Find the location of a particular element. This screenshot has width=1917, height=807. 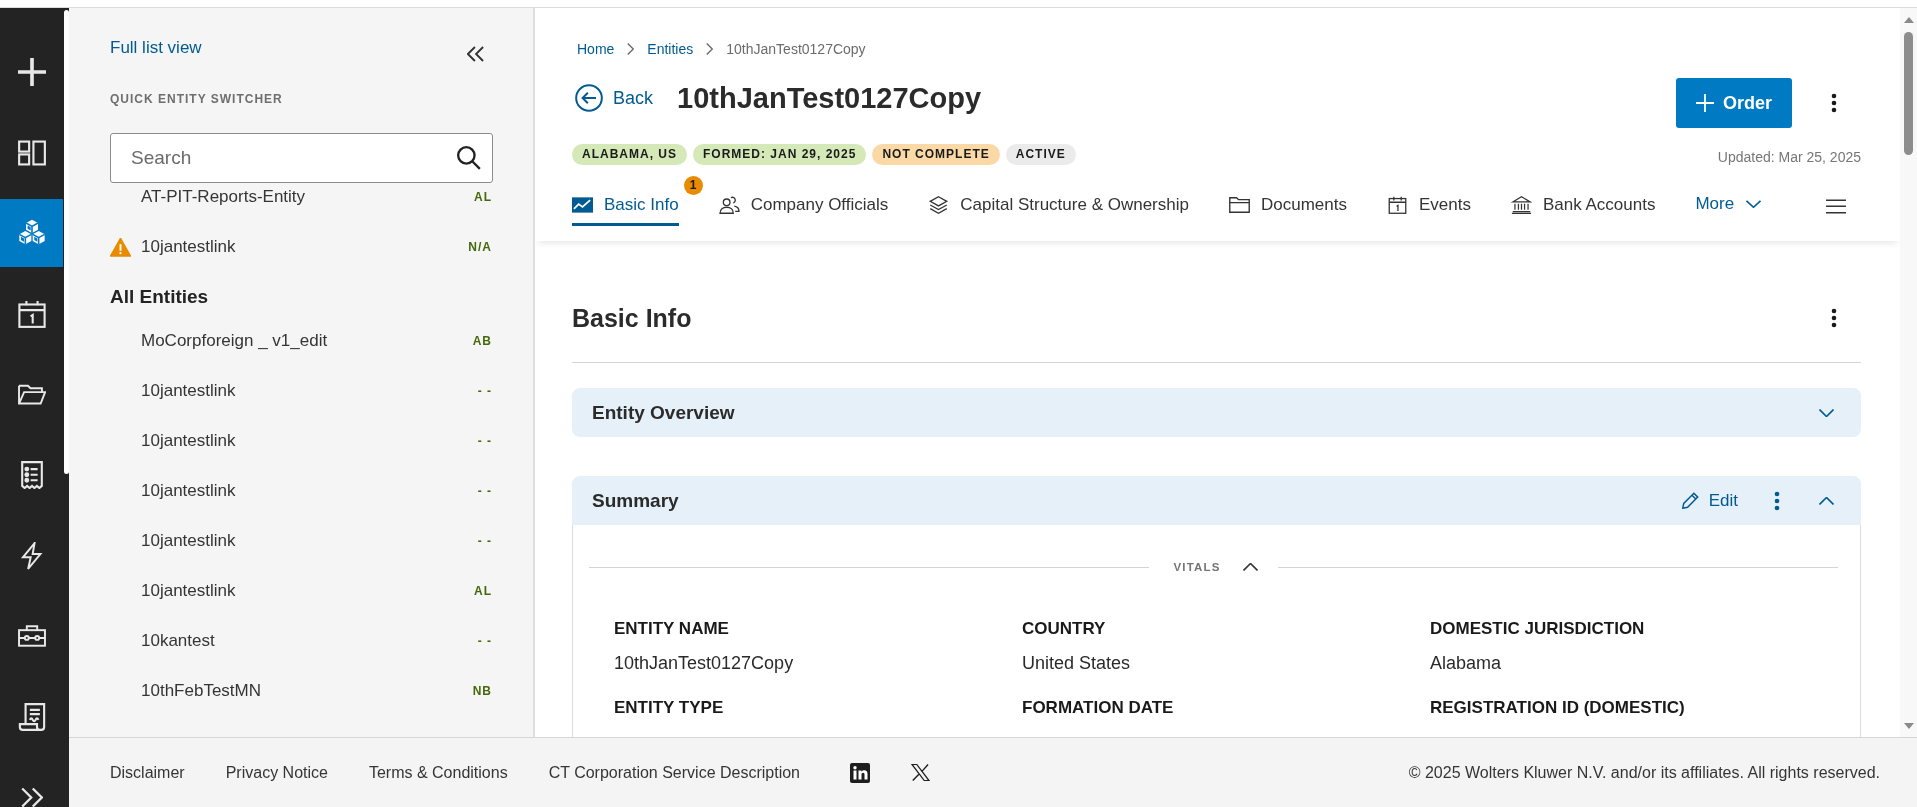

x-logo-icon is located at coordinates (920, 772).